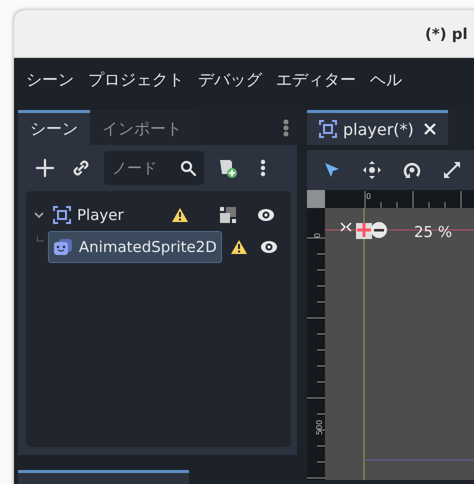 This screenshot has width=474, height=484. What do you see at coordinates (54, 127) in the screenshot?
I see `dock-tab: シーン` at bounding box center [54, 127].